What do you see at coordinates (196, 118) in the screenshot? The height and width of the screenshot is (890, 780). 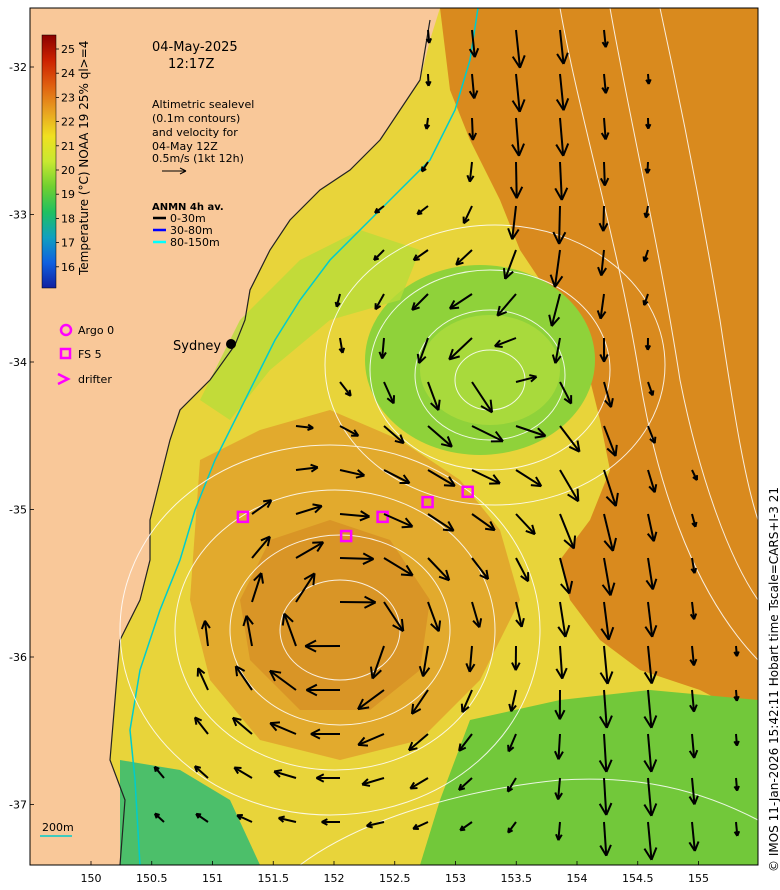 I see `altimetry-line-2: (0.1m contours)` at bounding box center [196, 118].